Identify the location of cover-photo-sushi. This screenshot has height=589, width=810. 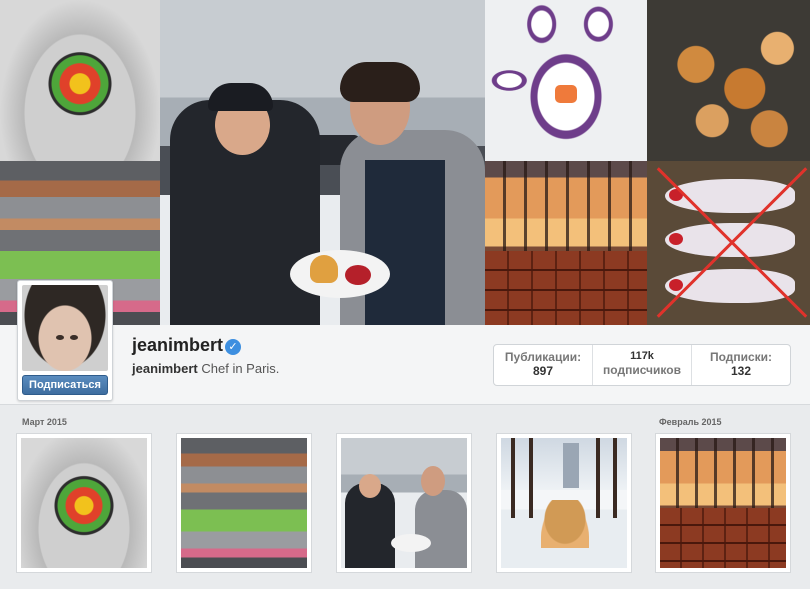
(566, 80).